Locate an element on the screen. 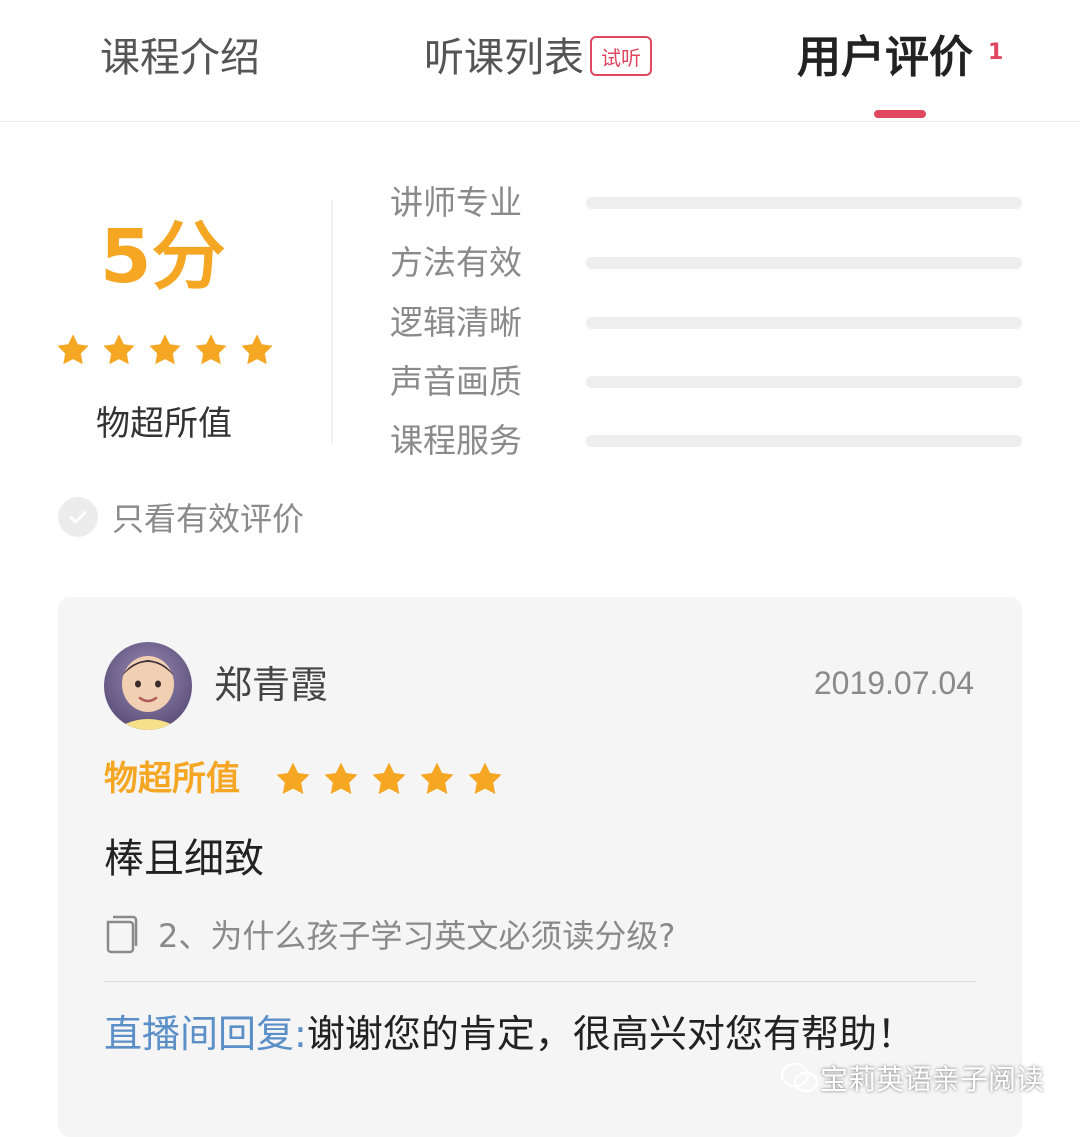  review-stars is located at coordinates (389, 779).